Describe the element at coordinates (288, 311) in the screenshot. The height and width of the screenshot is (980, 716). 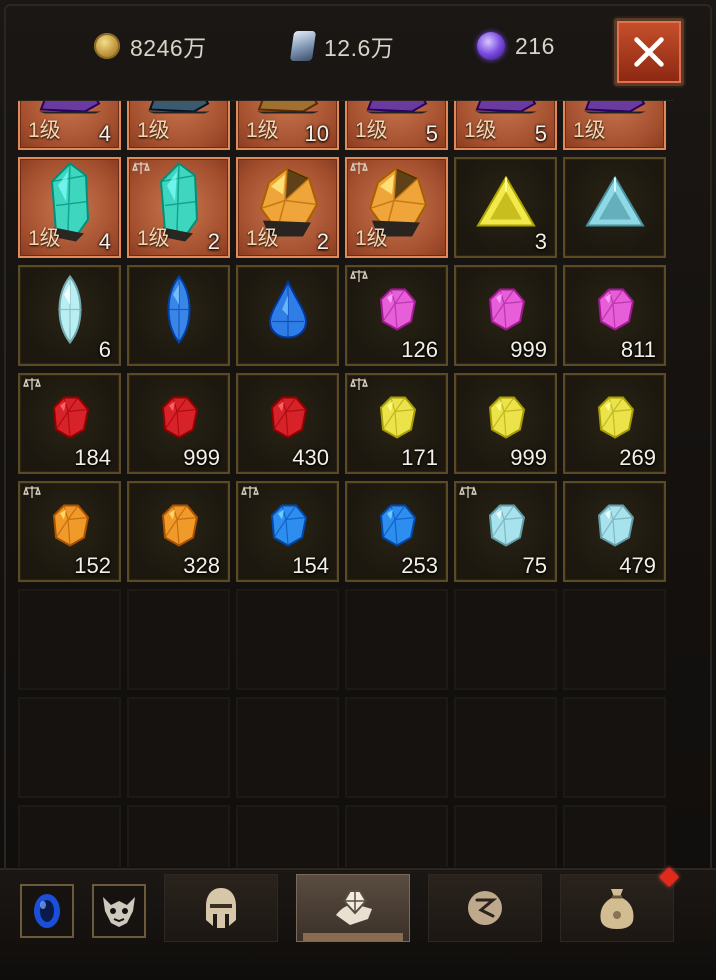
I see `teardrop-icon` at that location.